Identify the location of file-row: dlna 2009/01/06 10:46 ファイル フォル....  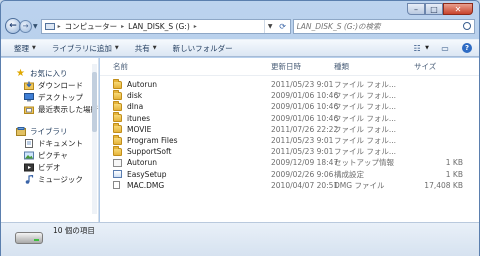
(289, 106).